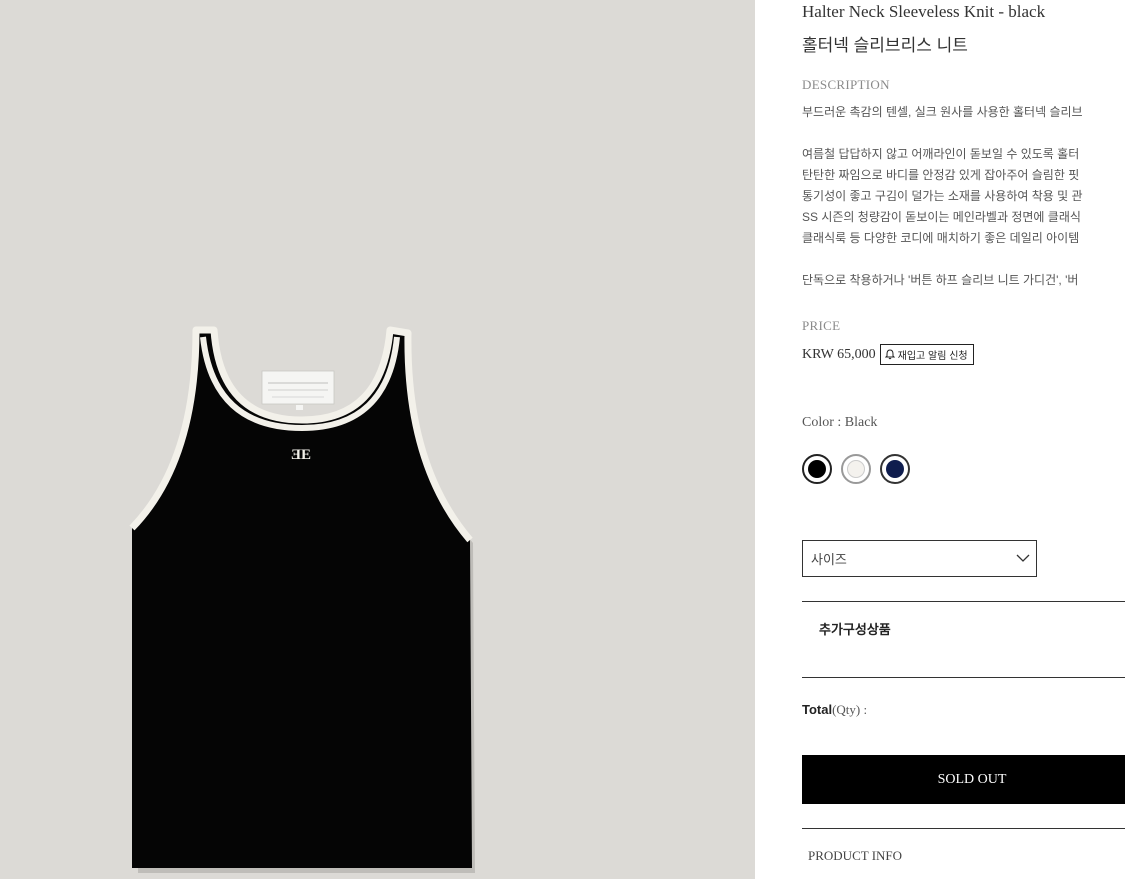 Image resolution: width=1125 pixels, height=879 pixels. What do you see at coordinates (885, 45) in the screenshot?
I see `product-title-ko: 홀터넥 슬리브리스 니트` at bounding box center [885, 45].